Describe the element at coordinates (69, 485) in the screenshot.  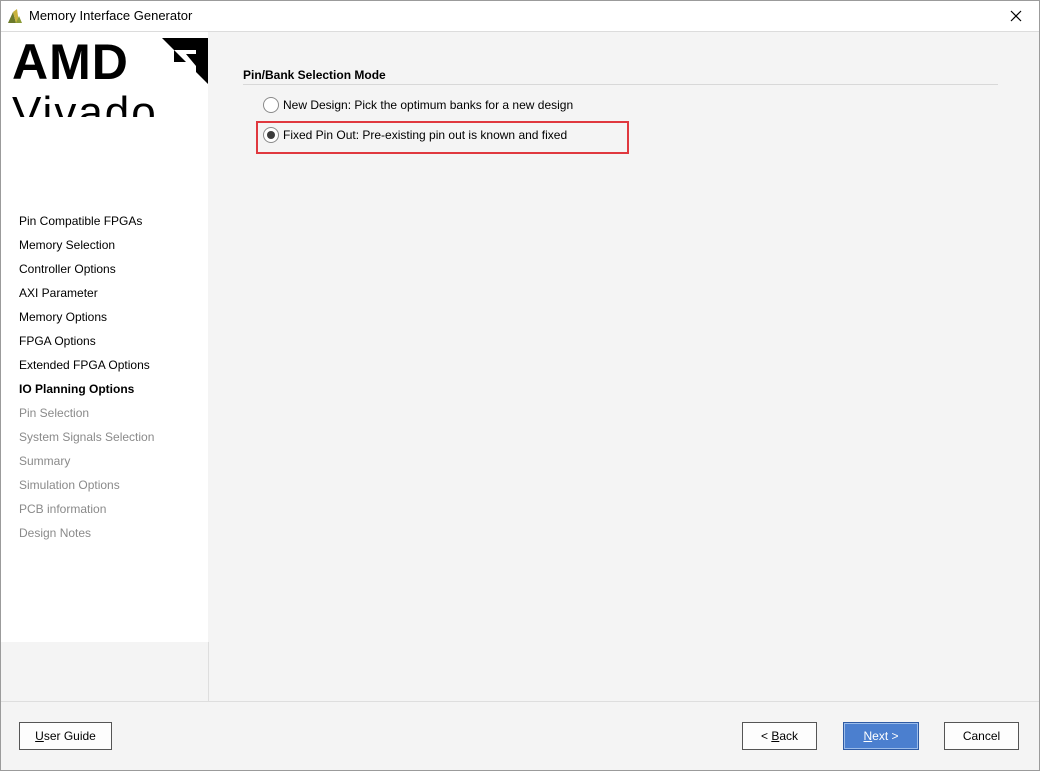
I see `step-simulation-options: Simulation Options` at that location.